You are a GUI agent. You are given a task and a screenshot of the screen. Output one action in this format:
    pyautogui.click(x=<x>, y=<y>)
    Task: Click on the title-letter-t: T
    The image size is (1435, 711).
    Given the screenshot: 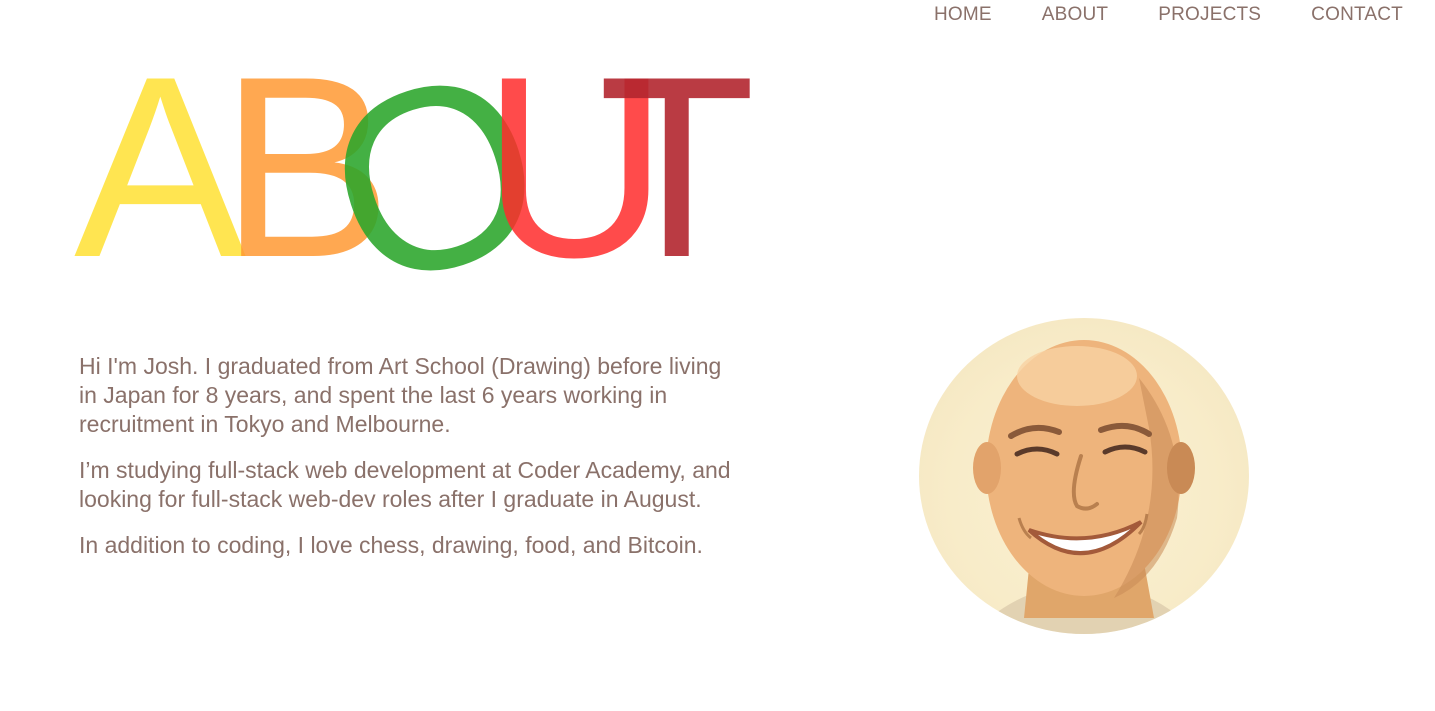 What is the action you would take?
    pyautogui.click(x=677, y=166)
    